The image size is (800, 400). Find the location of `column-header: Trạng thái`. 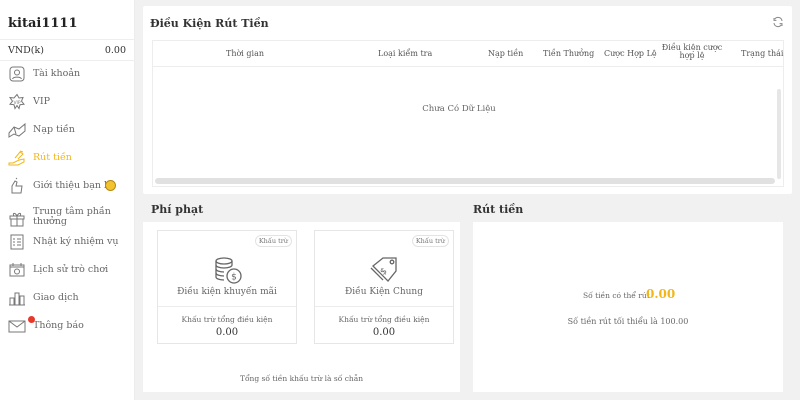

column-header: Trạng thái is located at coordinates (762, 53).